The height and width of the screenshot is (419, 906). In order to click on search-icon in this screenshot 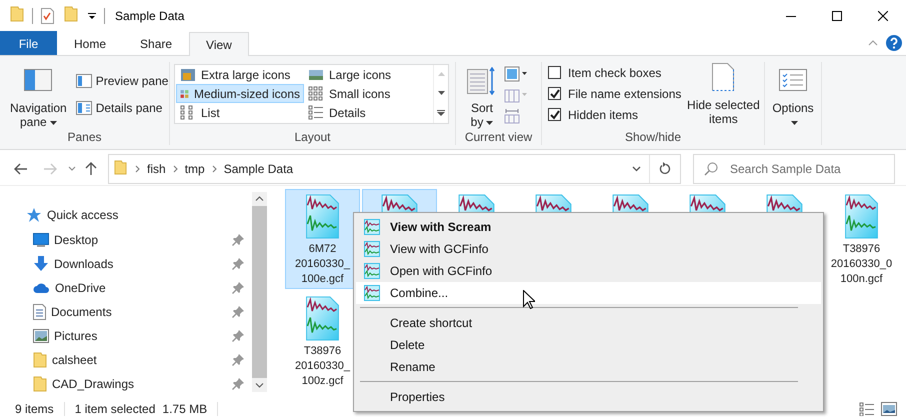, I will do `click(711, 169)`.